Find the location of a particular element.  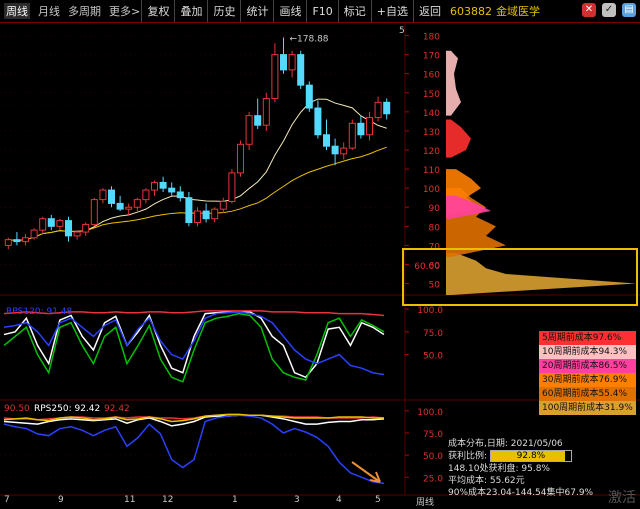

legend-30: 30周期前成本76.9% is located at coordinates (587, 380).